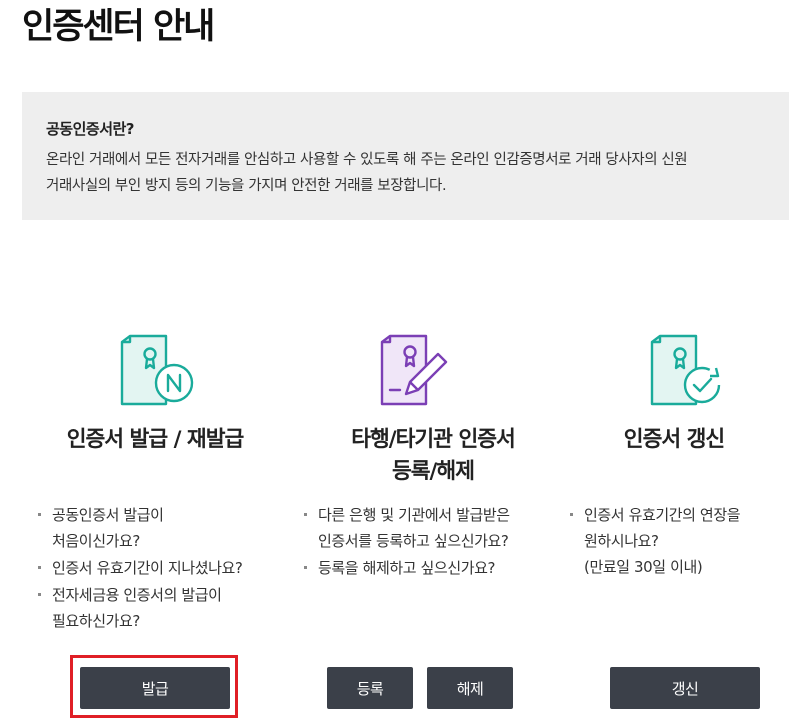  What do you see at coordinates (684, 371) in the screenshot?
I see `certificate-renew-icon` at bounding box center [684, 371].